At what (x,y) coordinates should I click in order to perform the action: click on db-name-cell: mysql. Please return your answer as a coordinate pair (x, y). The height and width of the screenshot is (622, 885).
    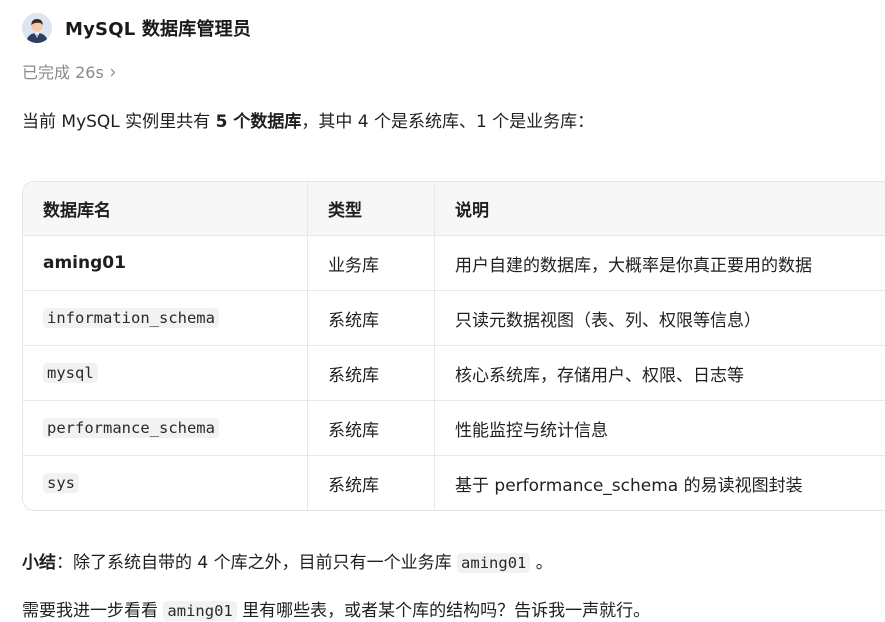
    Looking at the image, I should click on (165, 373).